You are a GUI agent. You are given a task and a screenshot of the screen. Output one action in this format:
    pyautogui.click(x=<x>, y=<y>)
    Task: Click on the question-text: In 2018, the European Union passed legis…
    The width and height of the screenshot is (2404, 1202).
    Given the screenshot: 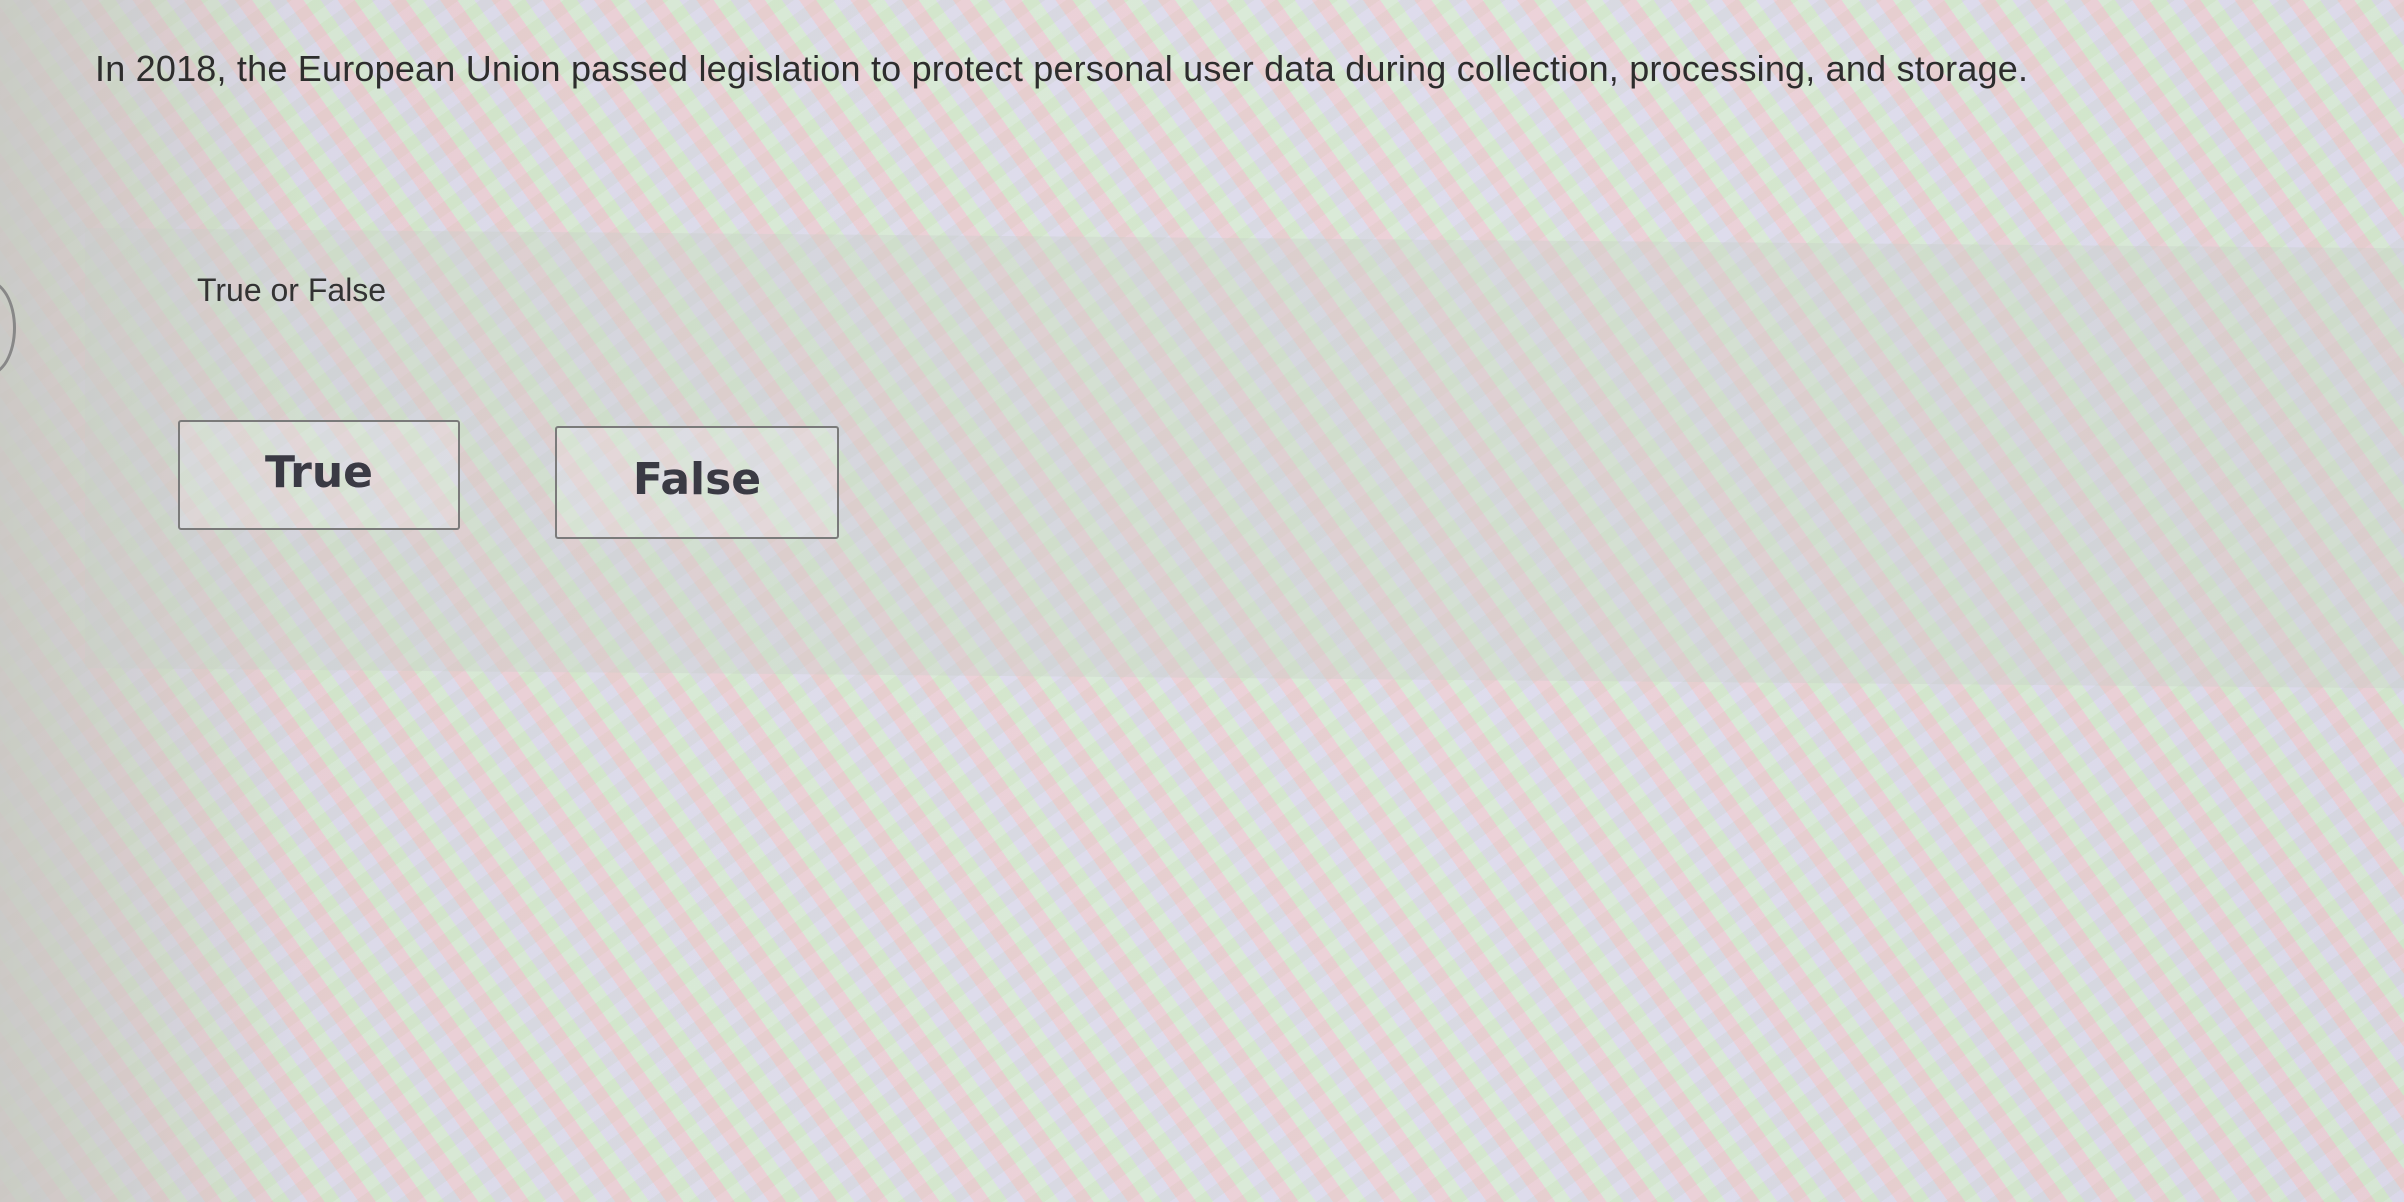 What is the action you would take?
    pyautogui.click(x=1062, y=68)
    